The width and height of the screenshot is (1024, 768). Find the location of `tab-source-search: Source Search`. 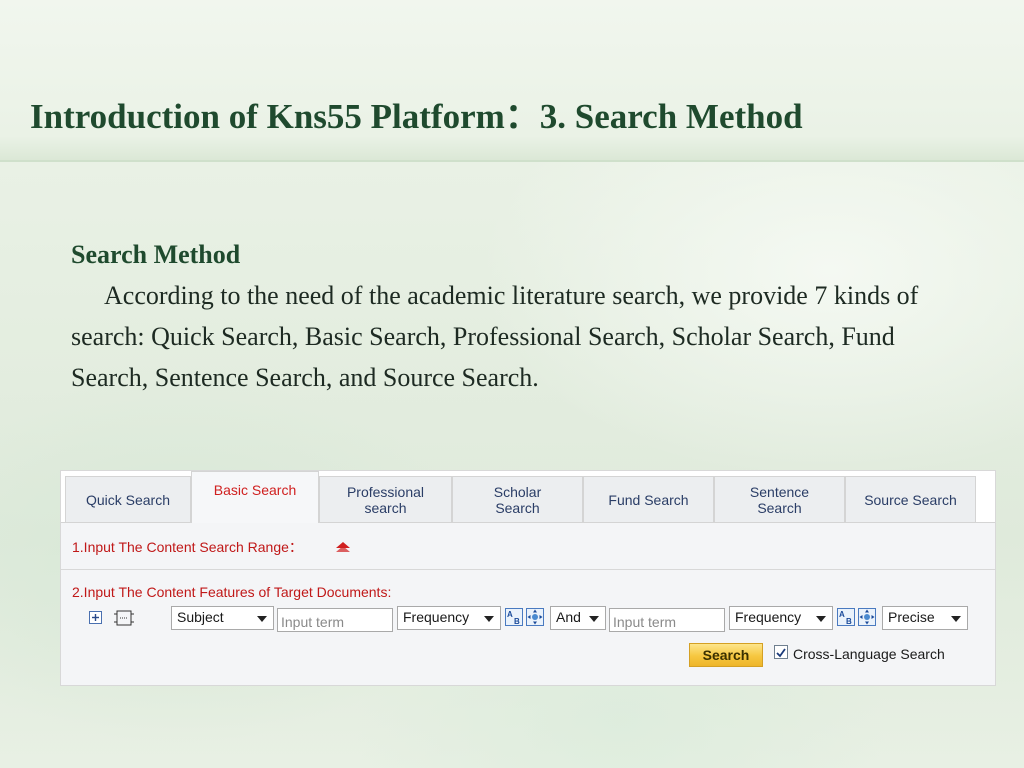

tab-source-search: Source Search is located at coordinates (910, 499).